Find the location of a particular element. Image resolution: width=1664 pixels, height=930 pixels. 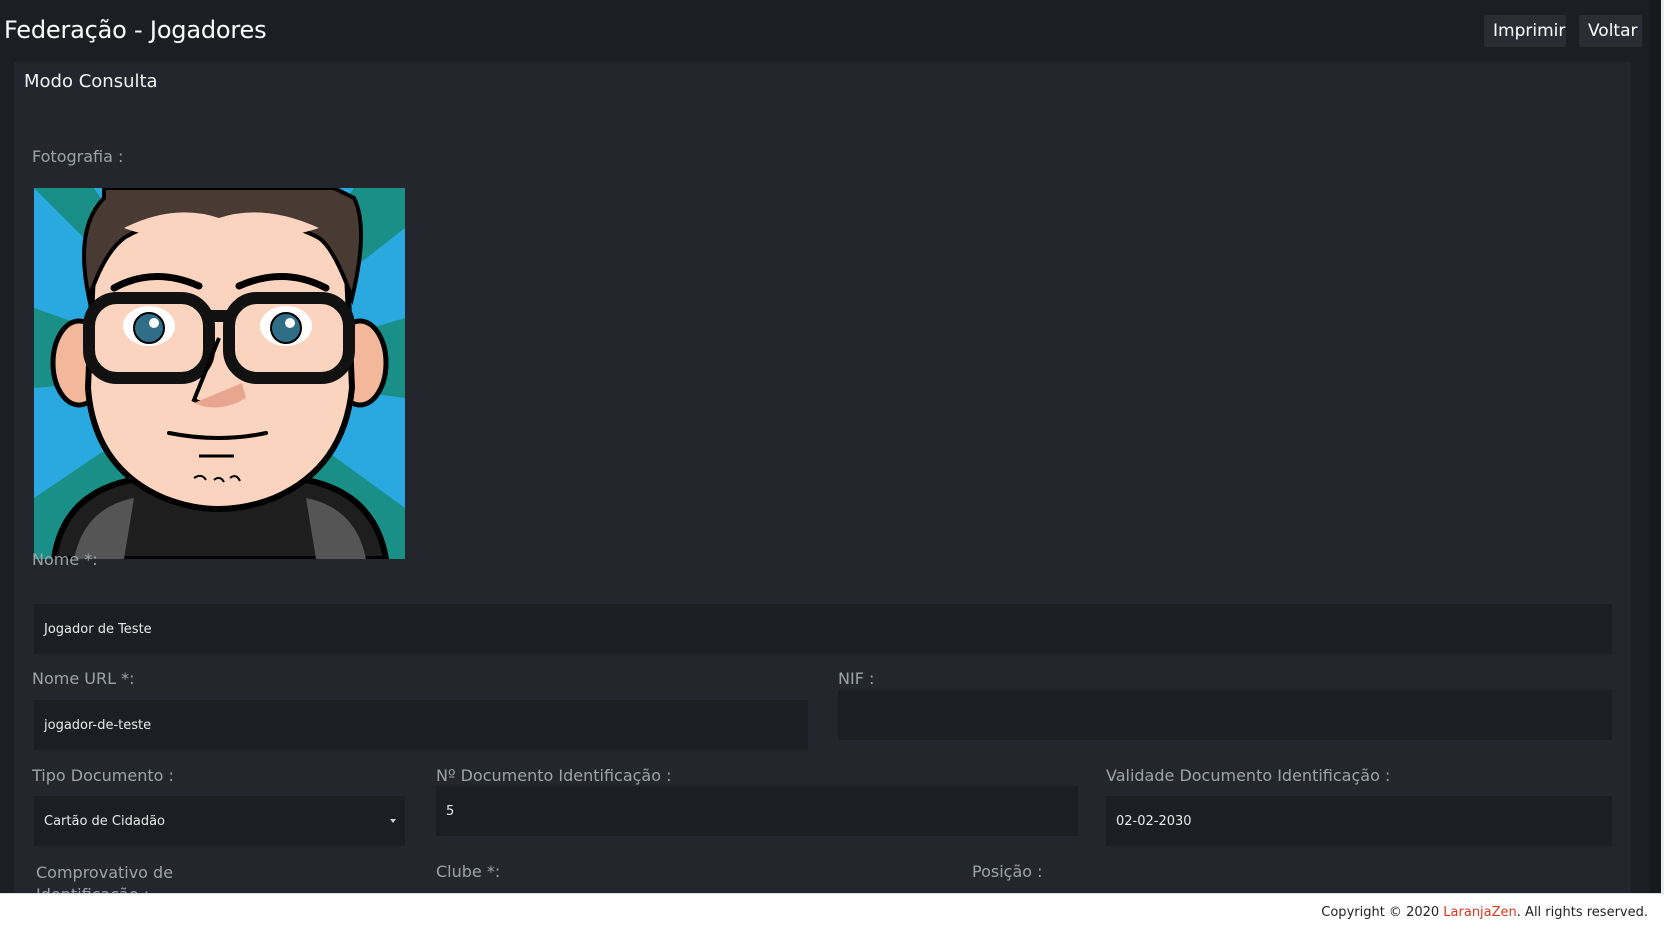

nome-label: Nome *: is located at coordinates (65, 559).